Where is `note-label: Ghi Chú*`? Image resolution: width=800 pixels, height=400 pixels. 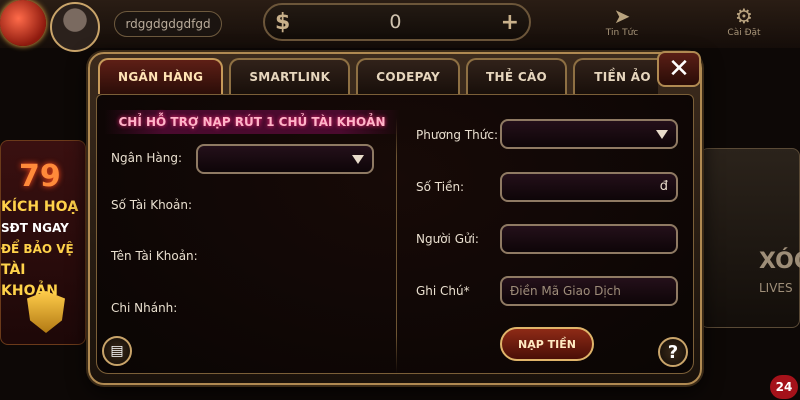 note-label: Ghi Chú* is located at coordinates (443, 291).